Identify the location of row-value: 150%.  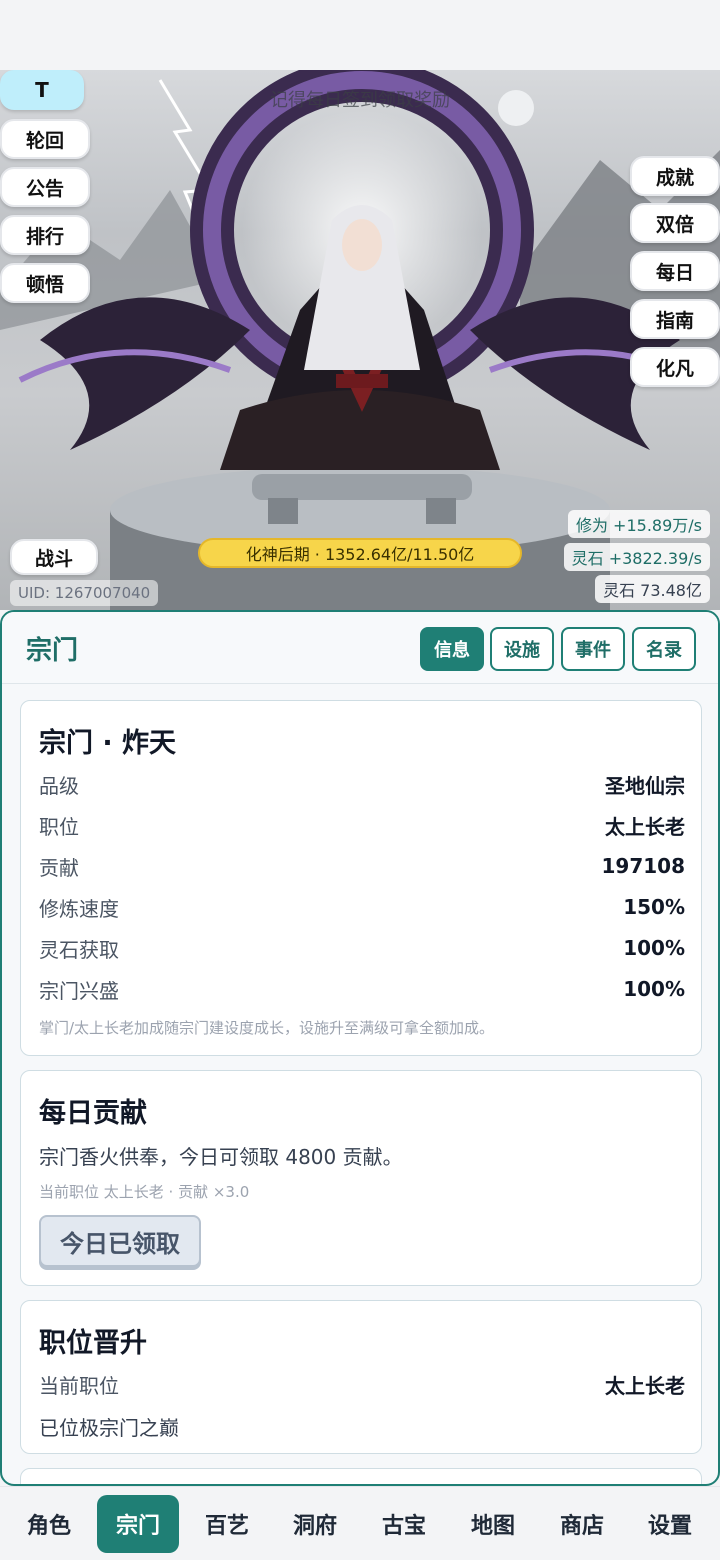
(654, 907).